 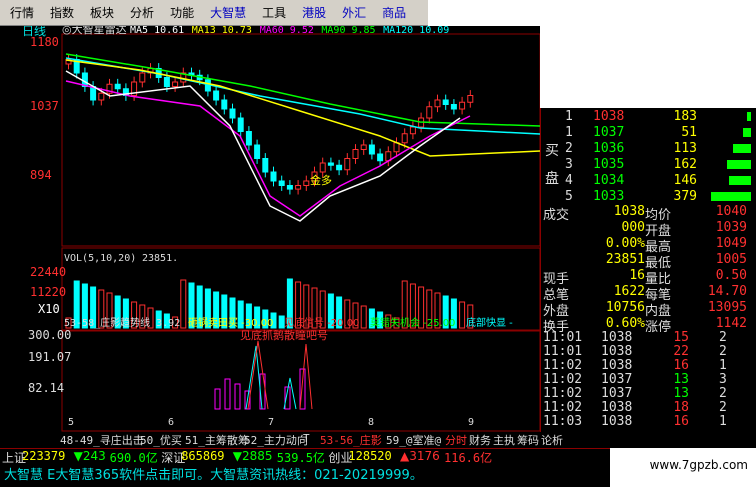 What do you see at coordinates (609, 196) in the screenshot?
I see `orderbook-price: 1033` at bounding box center [609, 196].